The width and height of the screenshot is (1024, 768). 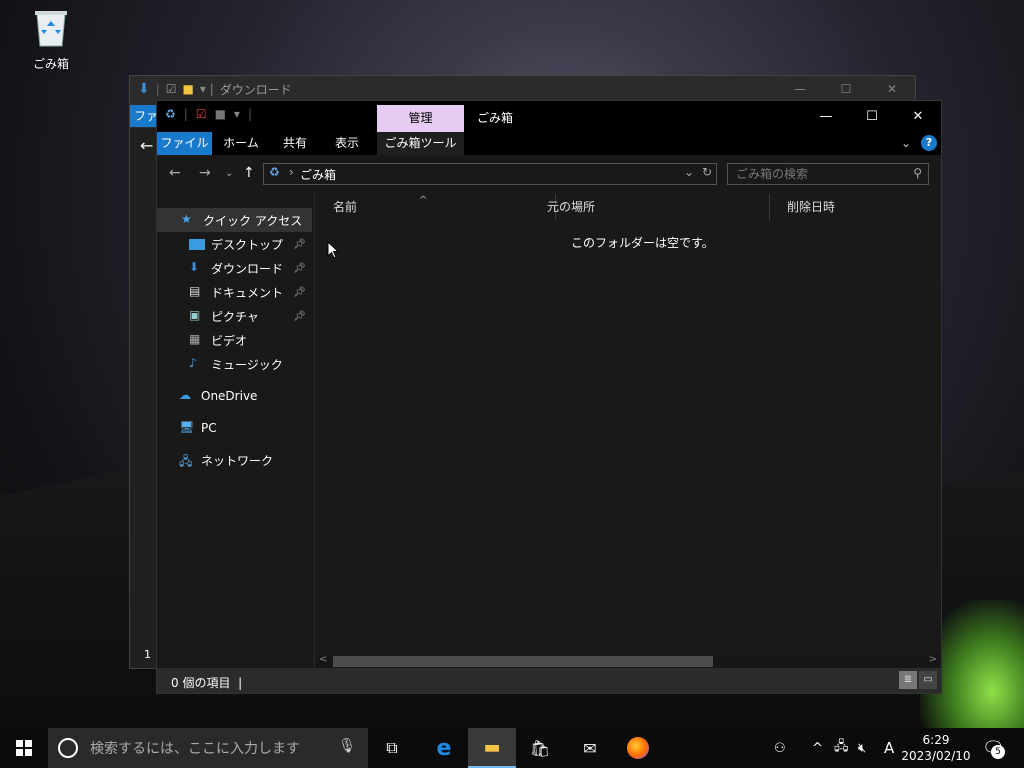 What do you see at coordinates (420, 143) in the screenshot?
I see `tab-recycle-bin-tools: ごみ箱ツール` at bounding box center [420, 143].